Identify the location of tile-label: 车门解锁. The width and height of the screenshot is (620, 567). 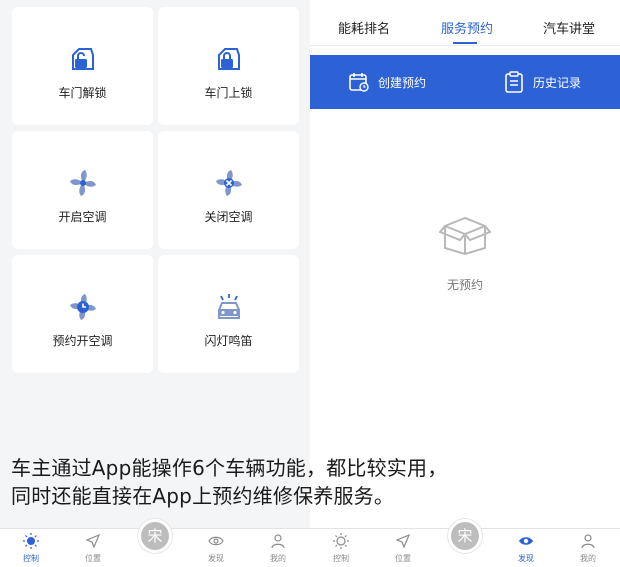
(82, 93).